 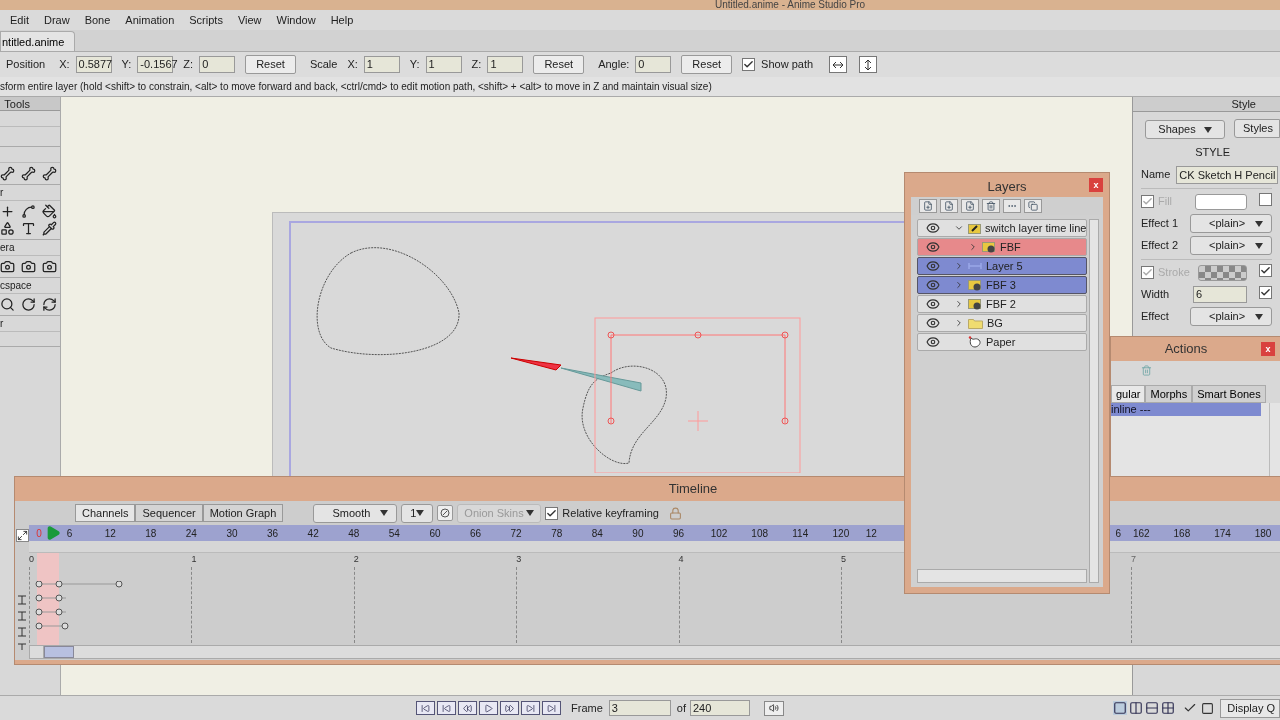 I want to click on stroke-swatch, so click(x=1222, y=272).